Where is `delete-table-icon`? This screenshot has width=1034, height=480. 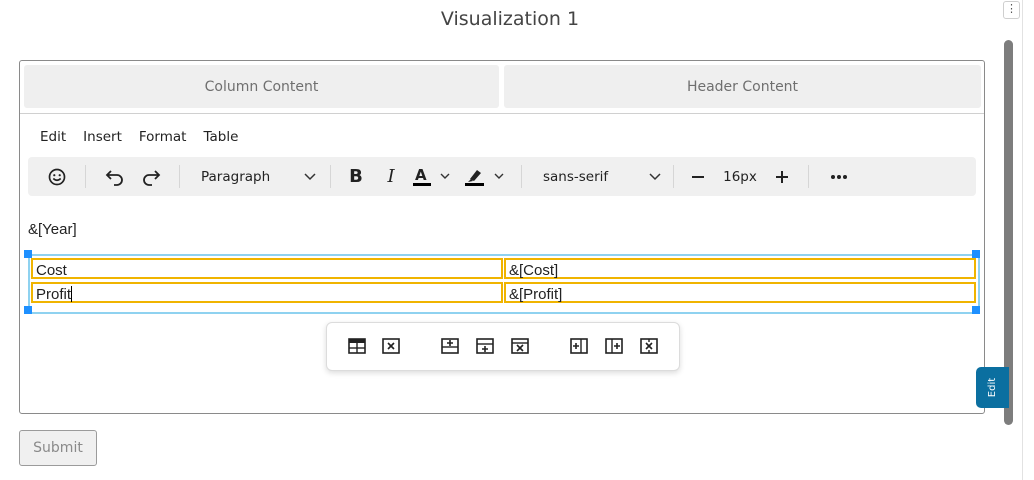 delete-table-icon is located at coordinates (391, 346).